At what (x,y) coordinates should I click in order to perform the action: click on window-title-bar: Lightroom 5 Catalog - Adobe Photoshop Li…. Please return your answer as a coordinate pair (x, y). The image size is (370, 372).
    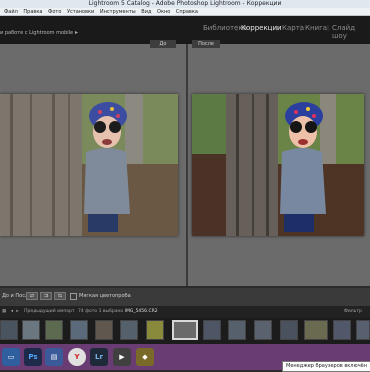
    Looking at the image, I should click on (185, 4).